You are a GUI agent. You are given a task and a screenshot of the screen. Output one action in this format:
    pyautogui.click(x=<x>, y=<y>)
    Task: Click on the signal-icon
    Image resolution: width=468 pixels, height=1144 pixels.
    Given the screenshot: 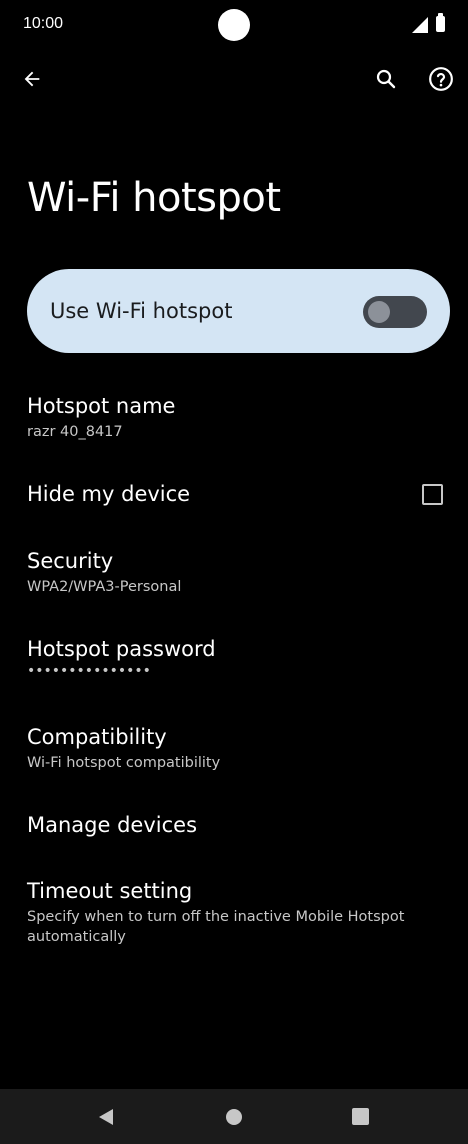 What is the action you would take?
    pyautogui.click(x=420, y=25)
    